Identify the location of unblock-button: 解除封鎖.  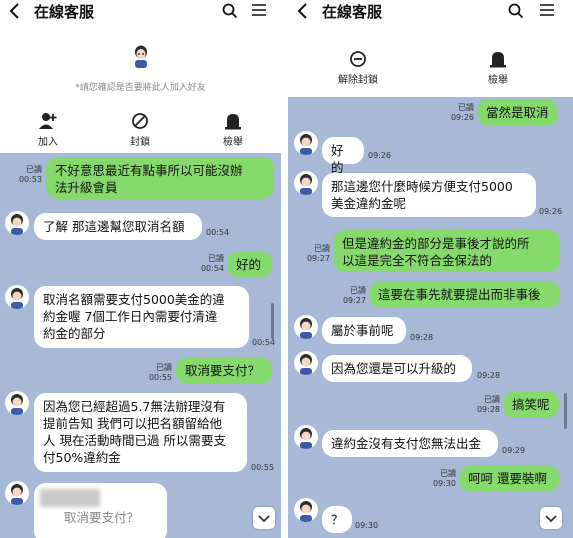
(358, 68).